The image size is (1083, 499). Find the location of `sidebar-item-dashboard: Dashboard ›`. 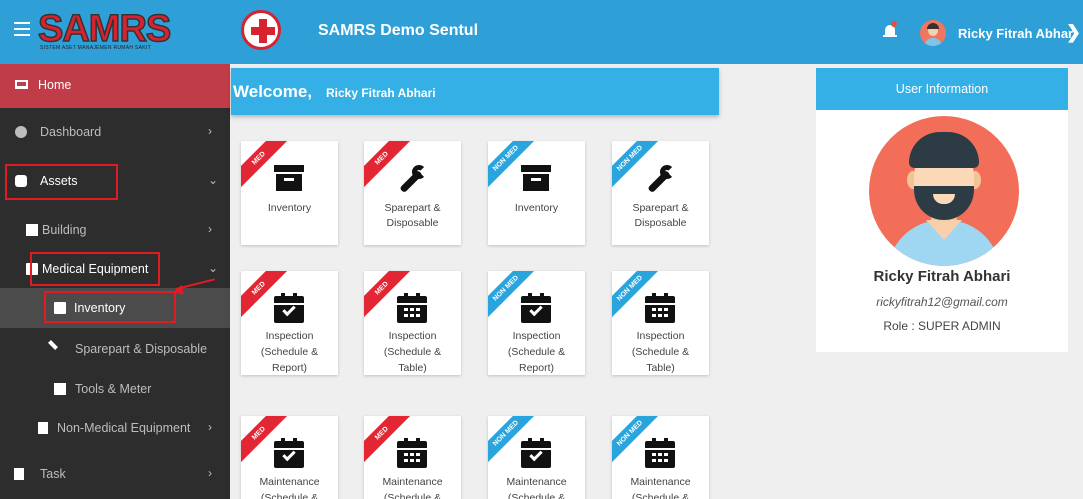

sidebar-item-dashboard: Dashboard › is located at coordinates (115, 132).